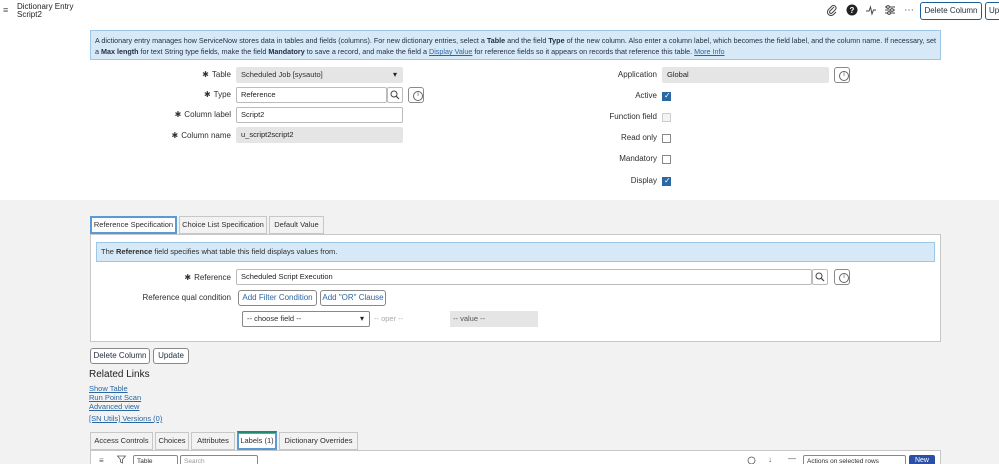 The image size is (999, 464). I want to click on collapse-icon: —, so click(792, 458).